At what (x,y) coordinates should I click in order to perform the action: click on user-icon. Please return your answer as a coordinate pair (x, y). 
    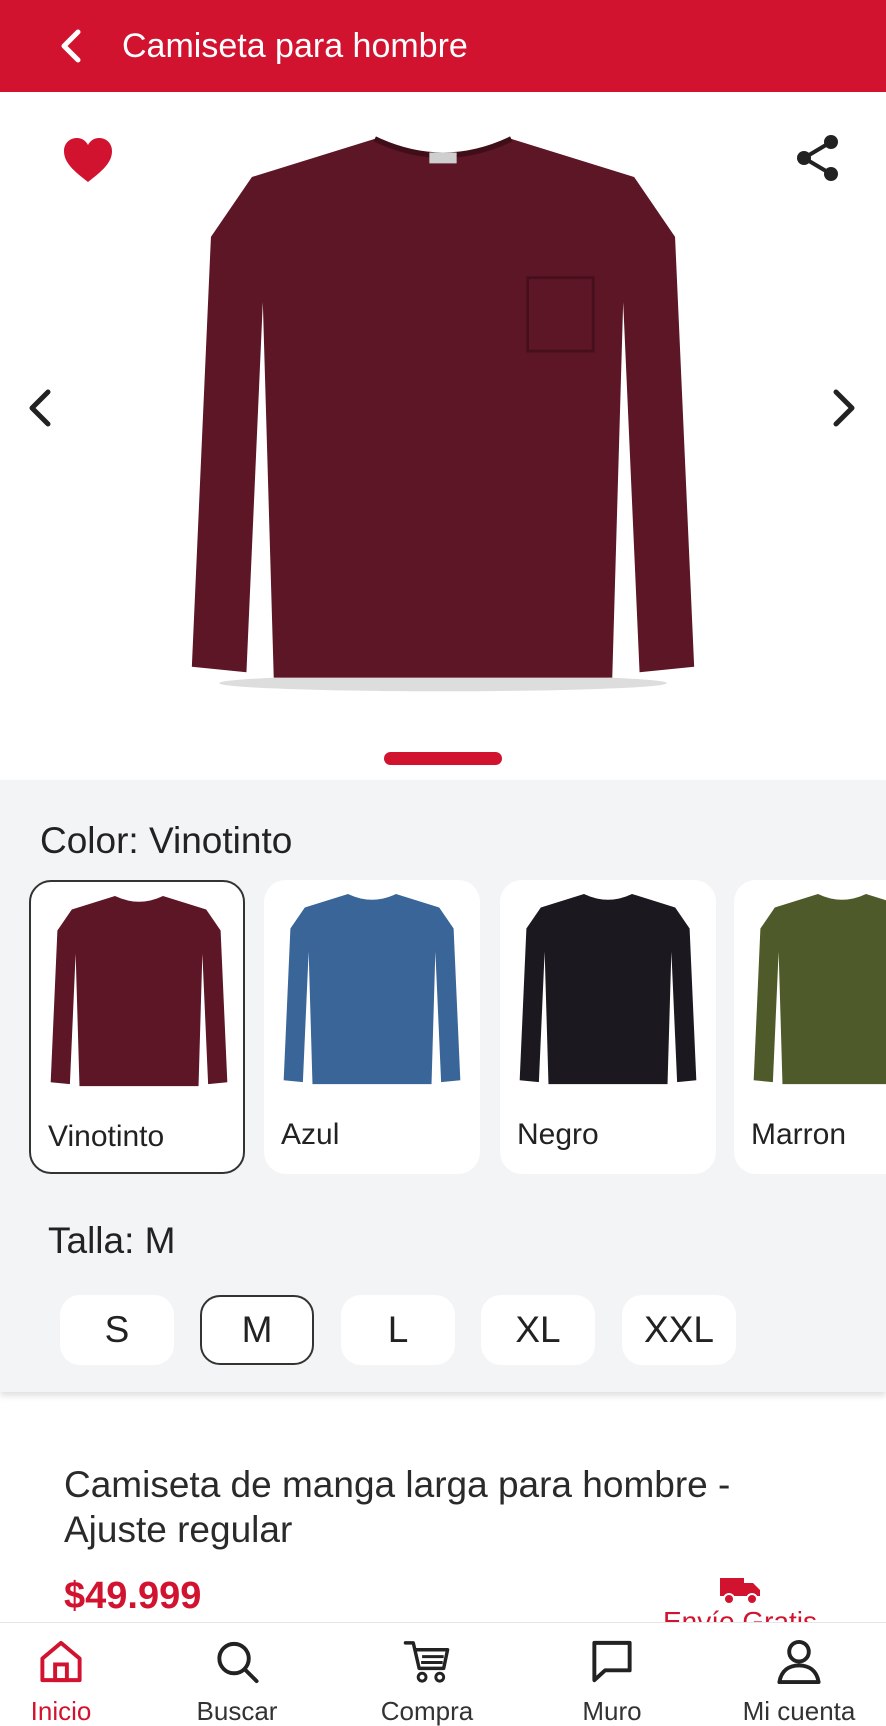
    Looking at the image, I should click on (799, 1662).